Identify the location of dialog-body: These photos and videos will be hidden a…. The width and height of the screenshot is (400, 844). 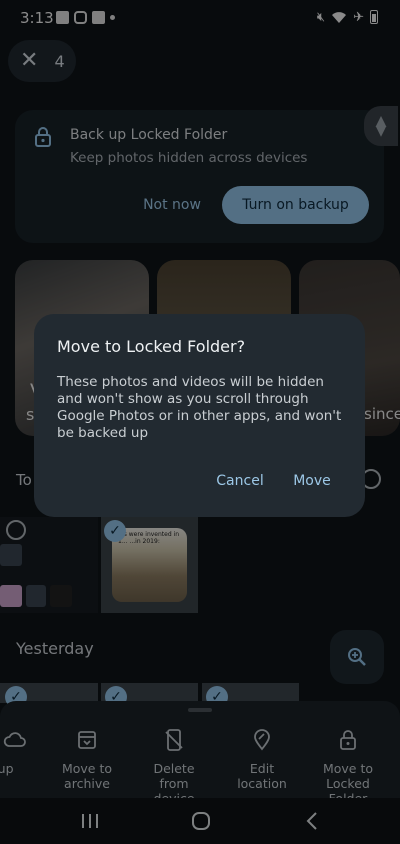
(199, 407).